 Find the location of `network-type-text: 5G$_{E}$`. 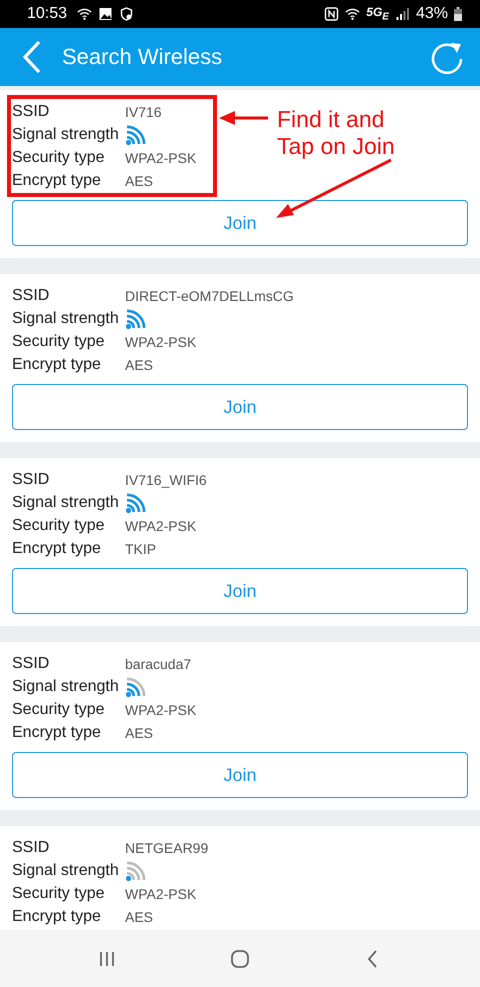

network-type-text: 5G$_{E}$ is located at coordinates (377, 14).